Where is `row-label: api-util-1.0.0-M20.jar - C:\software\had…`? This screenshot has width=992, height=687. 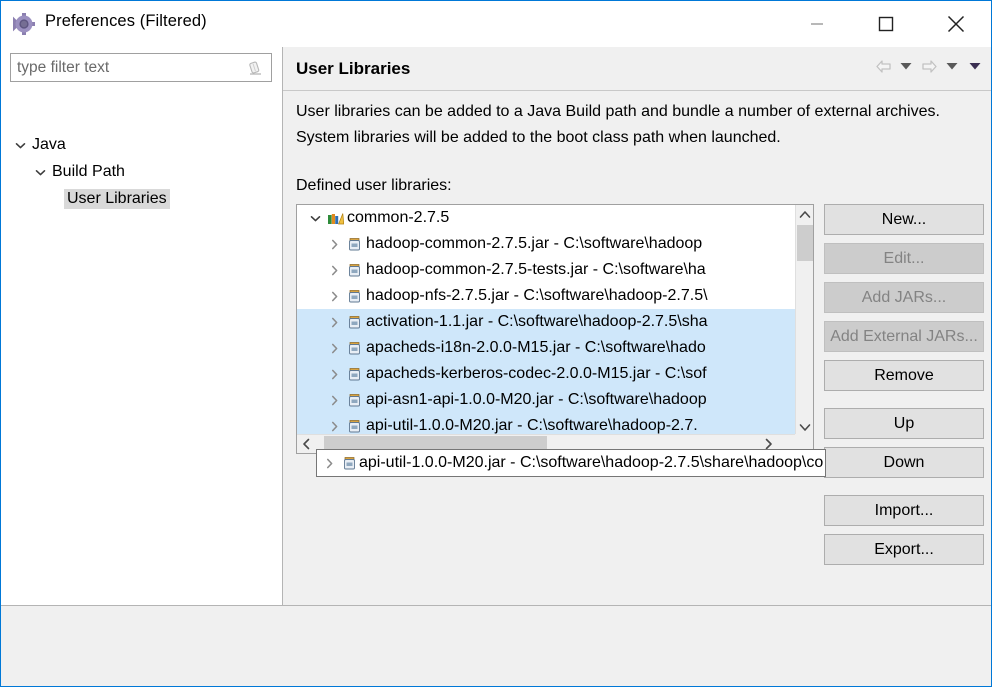 row-label: api-util-1.0.0-M20.jar - C:\software\had… is located at coordinates (532, 425).